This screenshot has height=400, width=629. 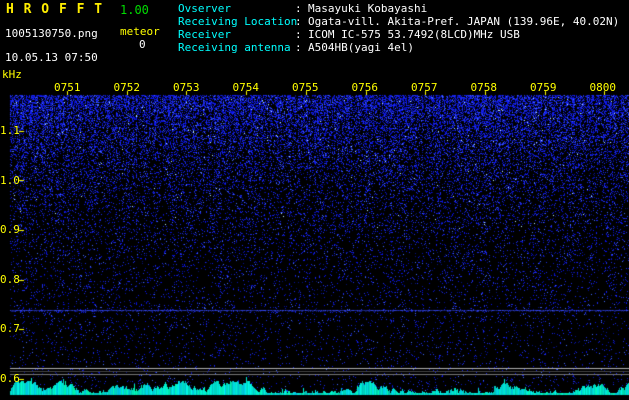 I want to click on time-label: 0756, so click(x=365, y=87).